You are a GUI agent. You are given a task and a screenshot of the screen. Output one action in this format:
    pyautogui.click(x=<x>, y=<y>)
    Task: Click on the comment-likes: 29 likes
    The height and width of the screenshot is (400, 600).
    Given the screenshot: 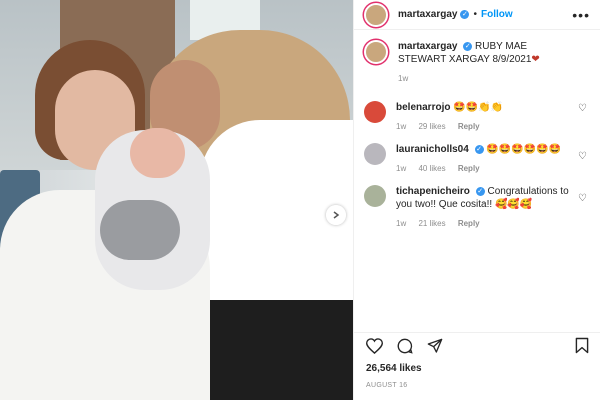 What is the action you would take?
    pyautogui.click(x=431, y=126)
    